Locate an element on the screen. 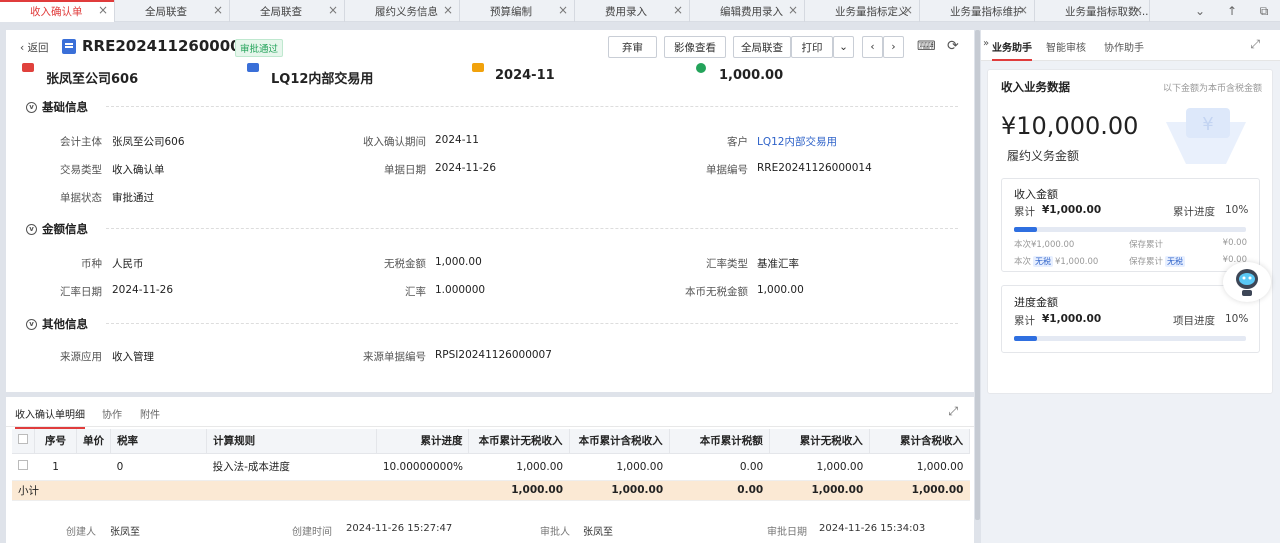 The height and width of the screenshot is (543, 1280). value-trade-type: 收入确认单 is located at coordinates (138, 170).